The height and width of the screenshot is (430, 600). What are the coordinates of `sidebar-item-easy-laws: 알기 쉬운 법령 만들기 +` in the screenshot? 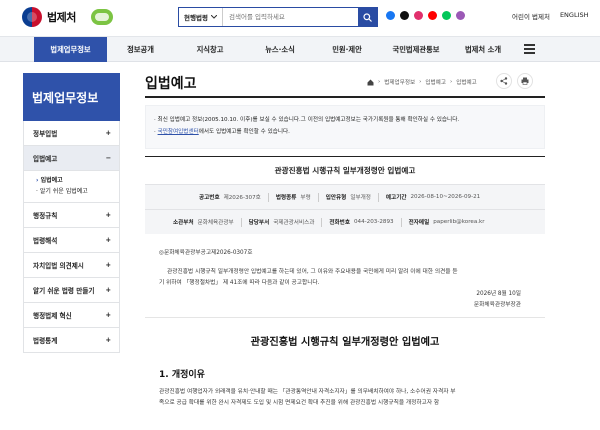 It's located at (71, 290).